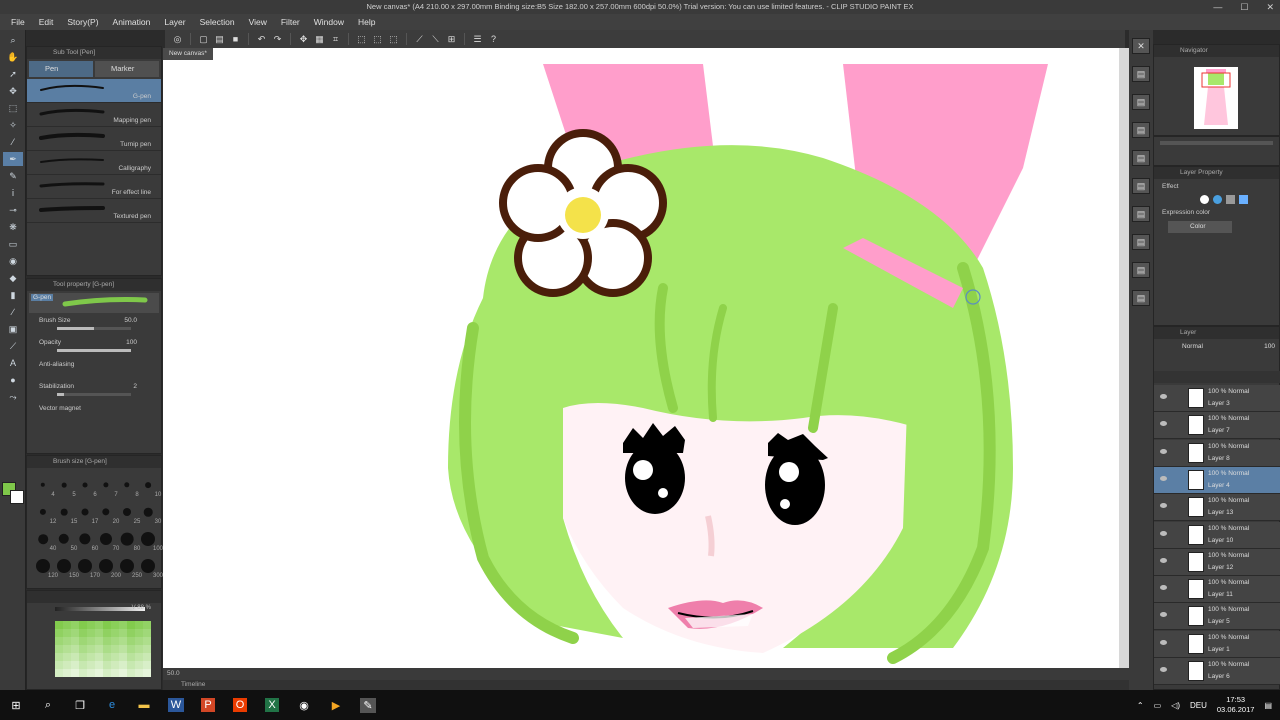 This screenshot has width=1280, height=720. What do you see at coordinates (13, 193) in the screenshot?
I see `brush-tool-icon: ⅰ` at bounding box center [13, 193].